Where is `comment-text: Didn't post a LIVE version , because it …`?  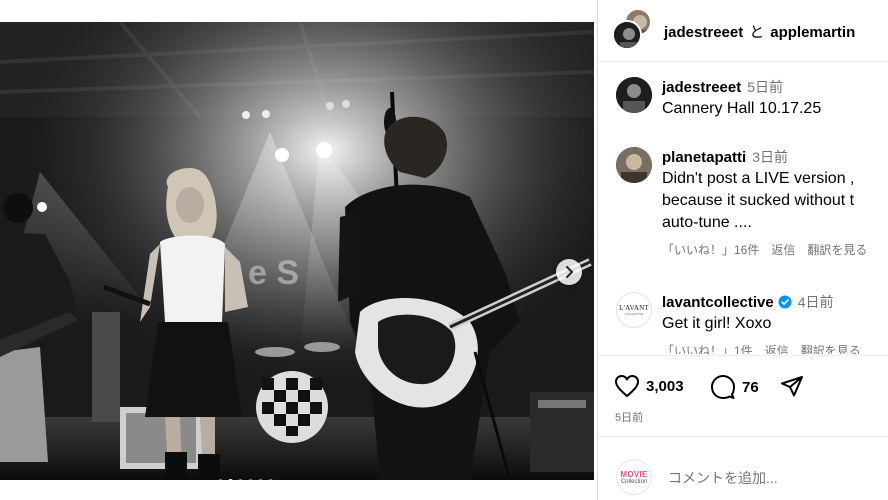 comment-text: Didn't post a LIVE version , because it … is located at coordinates (758, 200).